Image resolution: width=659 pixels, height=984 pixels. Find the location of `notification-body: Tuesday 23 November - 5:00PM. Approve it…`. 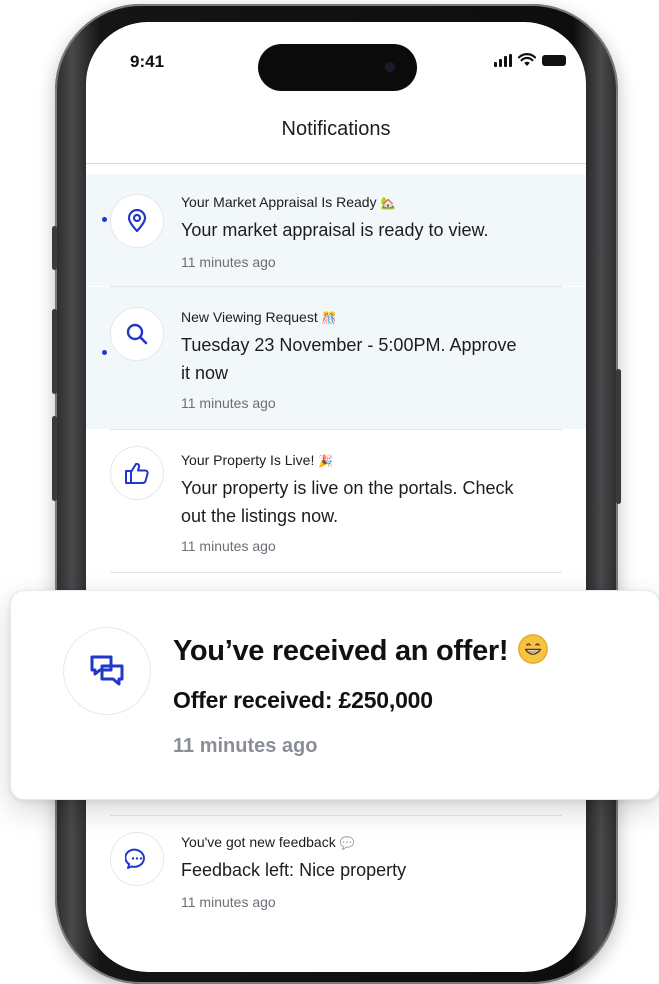

notification-body: Tuesday 23 November - 5:00PM. Approve it… is located at coordinates (371, 359).